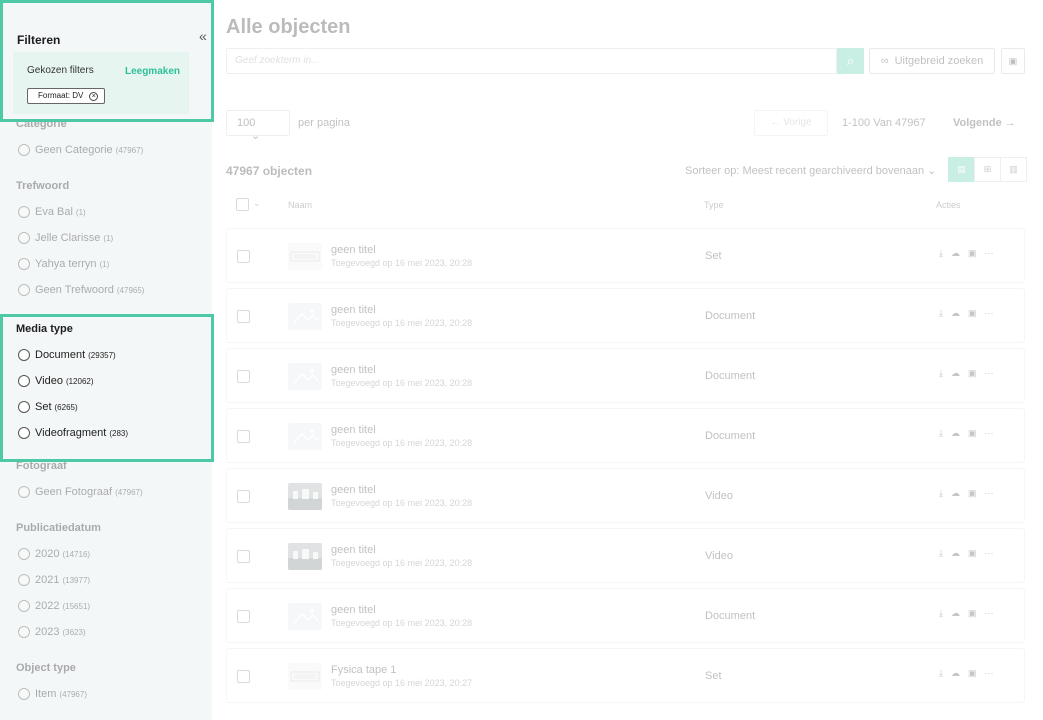 The image size is (1043, 720). What do you see at coordinates (63, 264) in the screenshot?
I see `option-yahya-terryn: Yahya terryn (1)` at bounding box center [63, 264].